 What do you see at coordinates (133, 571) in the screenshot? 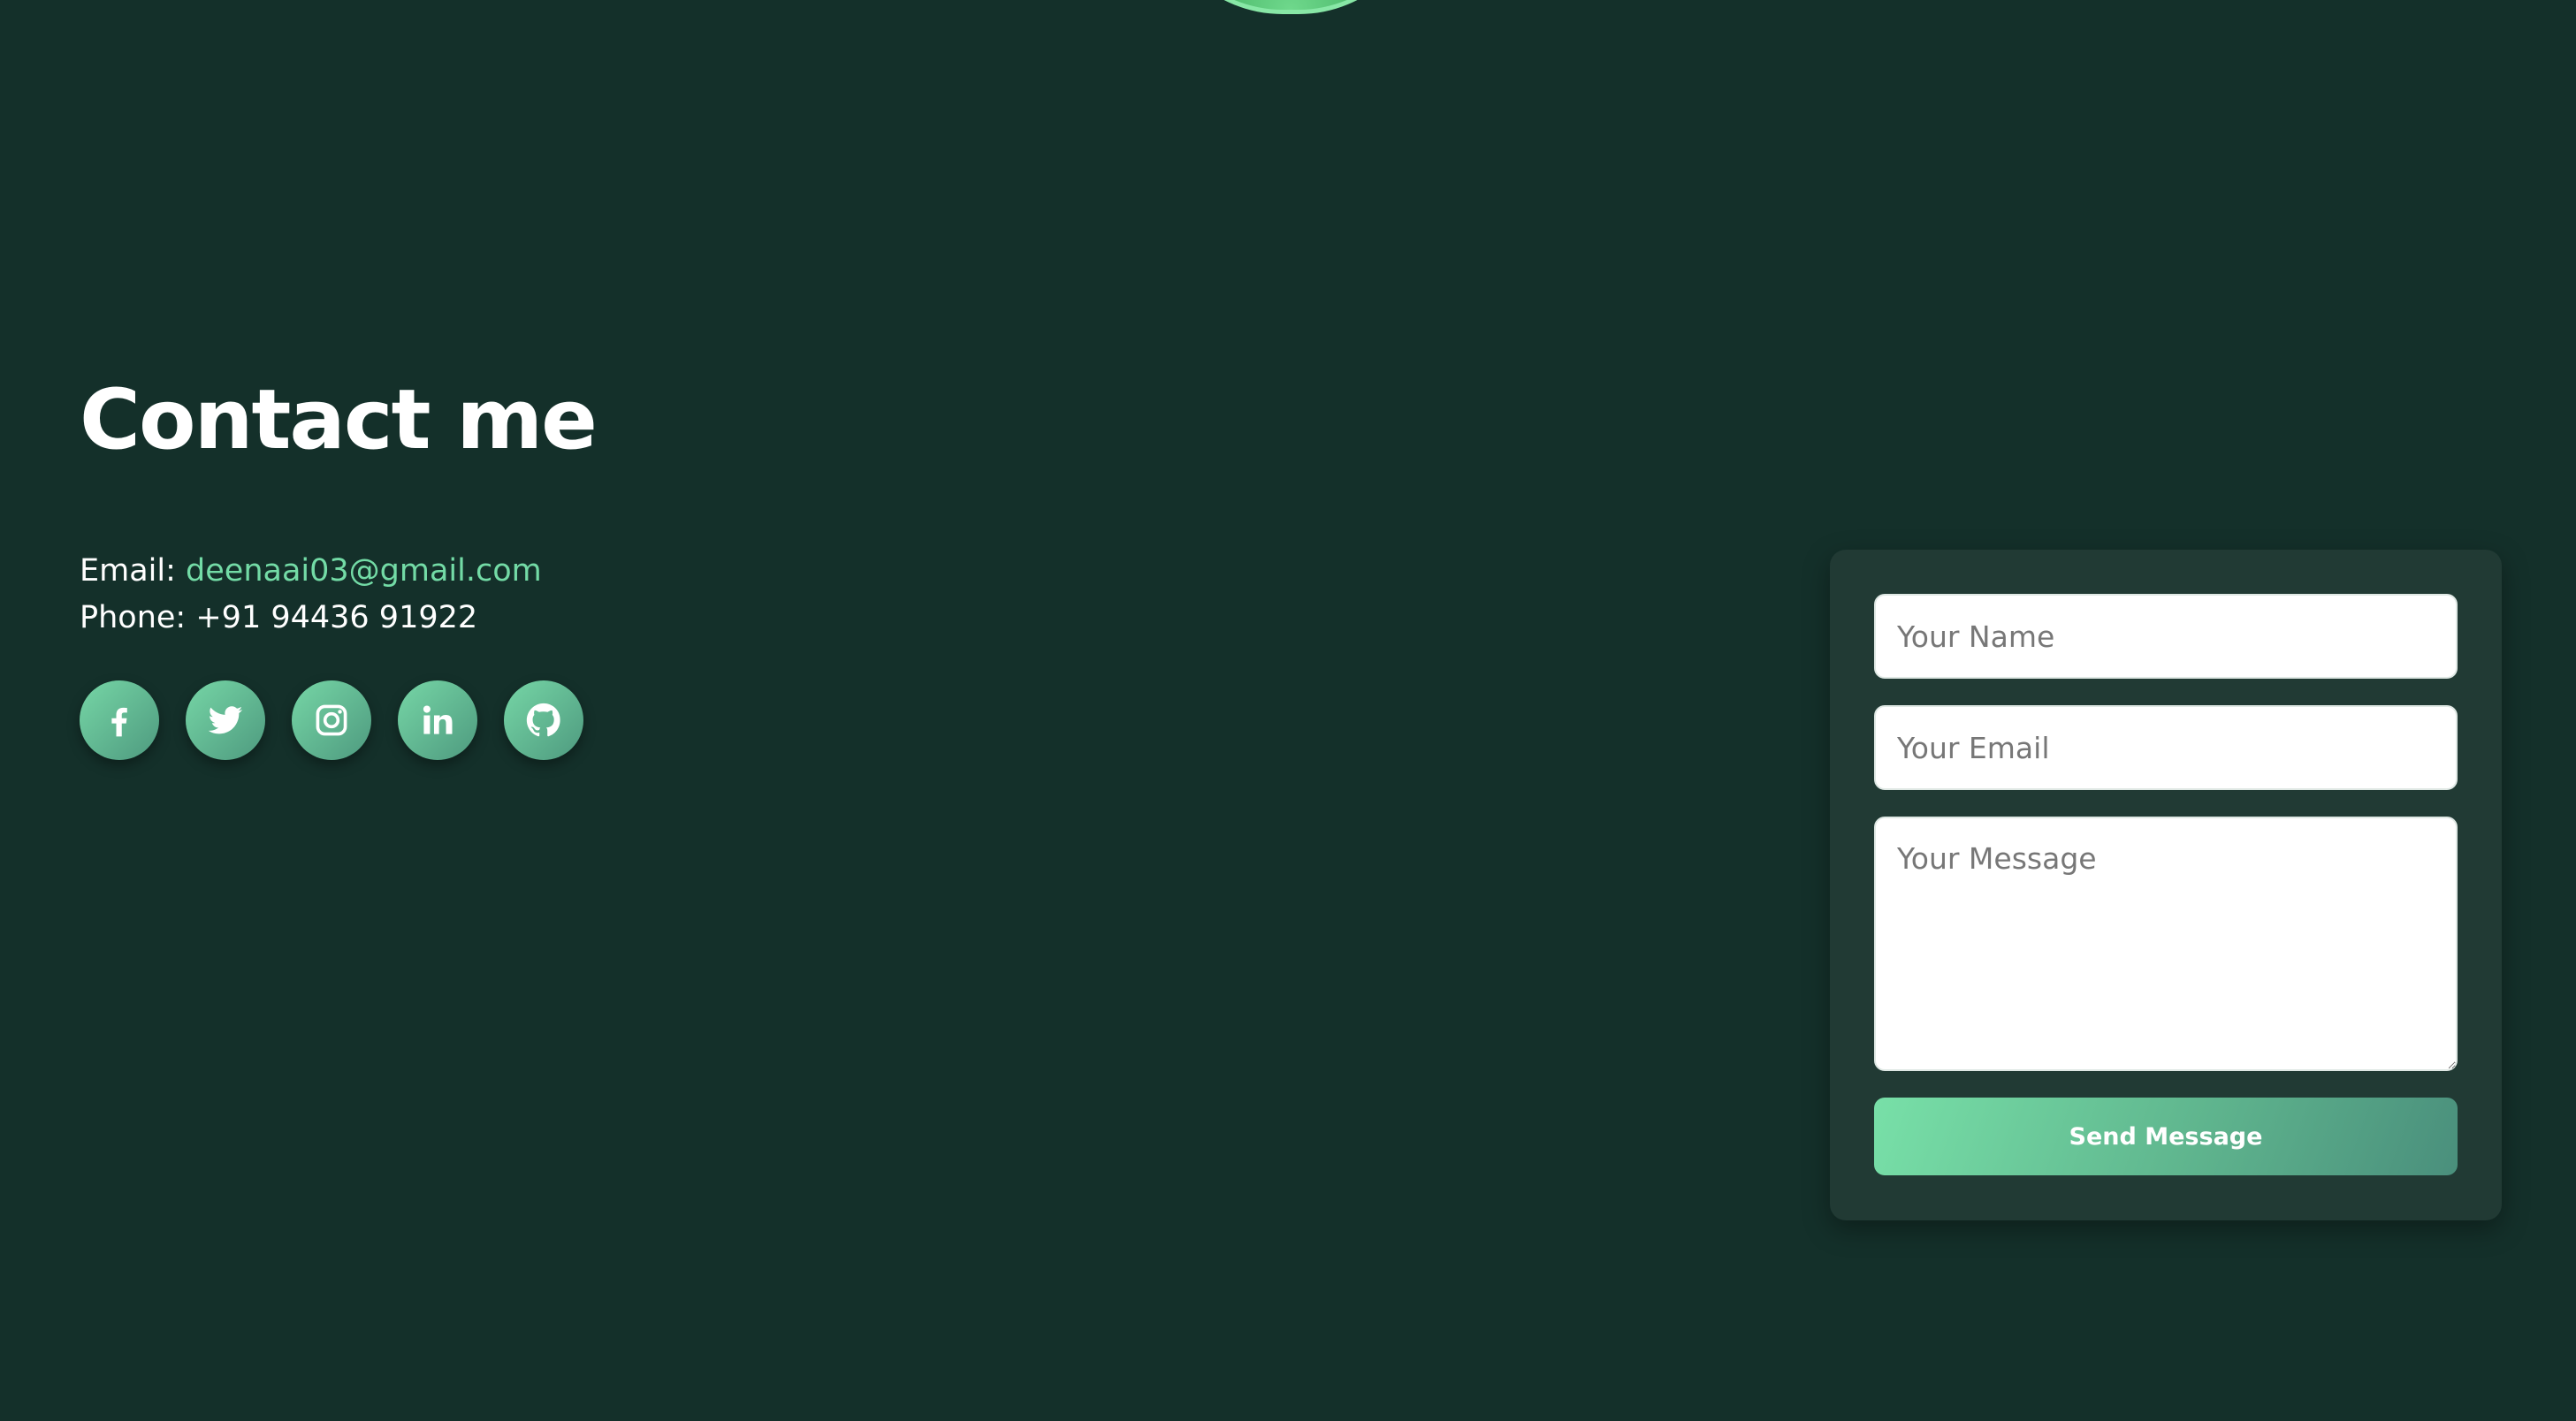
I see `email-label: Email:` at bounding box center [133, 571].